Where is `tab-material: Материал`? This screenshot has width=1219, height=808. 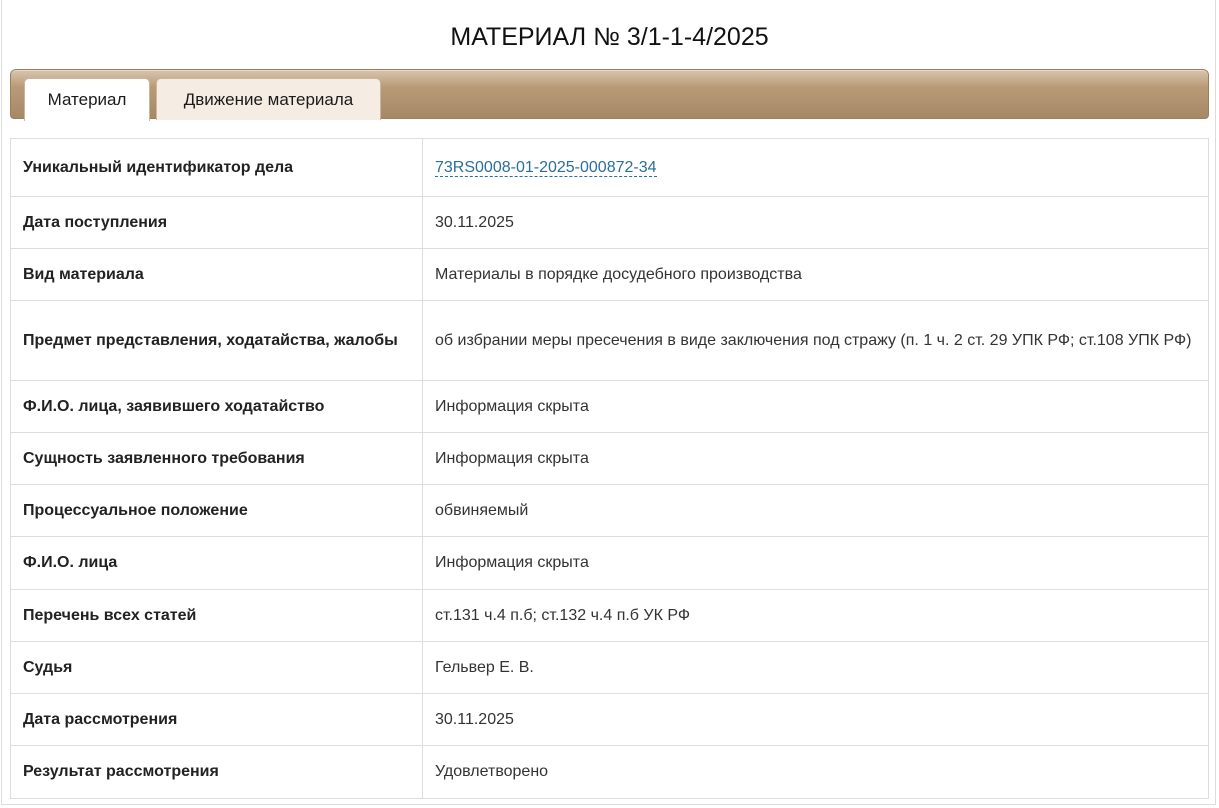 tab-material: Материал is located at coordinates (87, 99).